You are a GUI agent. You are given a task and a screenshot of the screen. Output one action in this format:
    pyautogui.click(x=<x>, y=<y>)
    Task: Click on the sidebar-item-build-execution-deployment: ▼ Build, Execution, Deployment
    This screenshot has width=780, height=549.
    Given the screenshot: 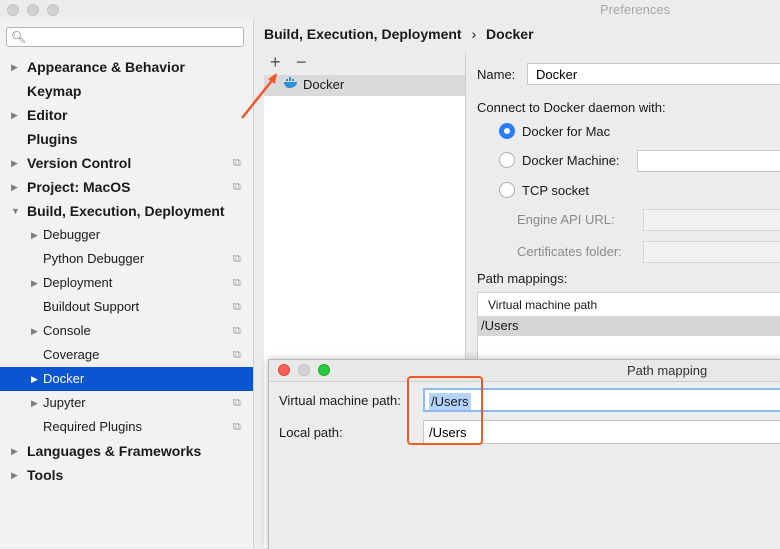 What is the action you would take?
    pyautogui.click(x=126, y=211)
    